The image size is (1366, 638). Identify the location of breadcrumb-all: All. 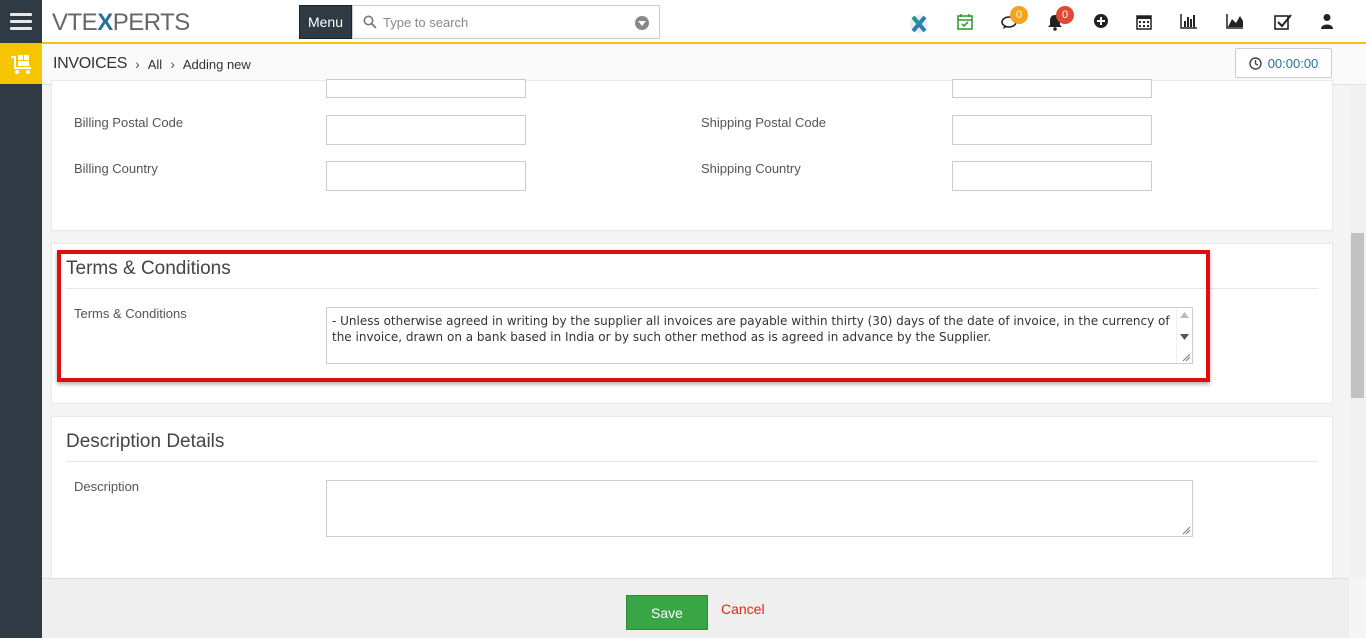
(155, 64).